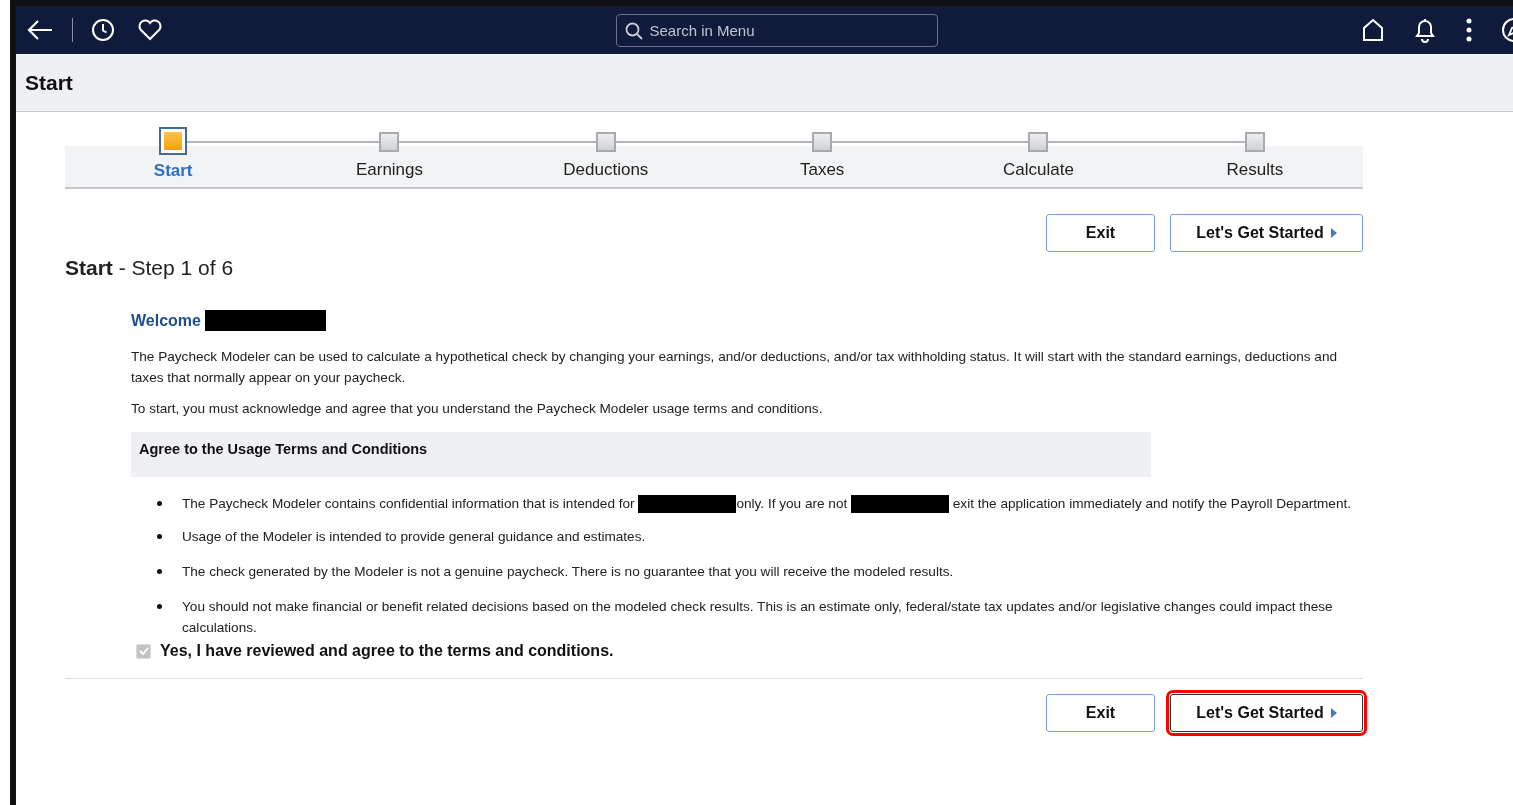  I want to click on terms-text: only. If you are not, so click(792, 503).